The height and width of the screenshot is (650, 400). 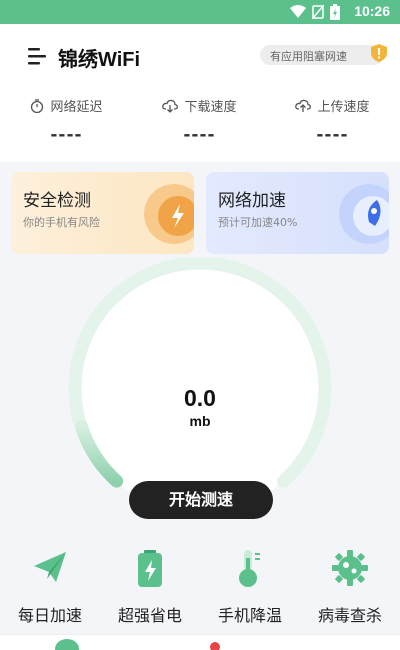 I want to click on menu-icon, so click(x=37, y=56).